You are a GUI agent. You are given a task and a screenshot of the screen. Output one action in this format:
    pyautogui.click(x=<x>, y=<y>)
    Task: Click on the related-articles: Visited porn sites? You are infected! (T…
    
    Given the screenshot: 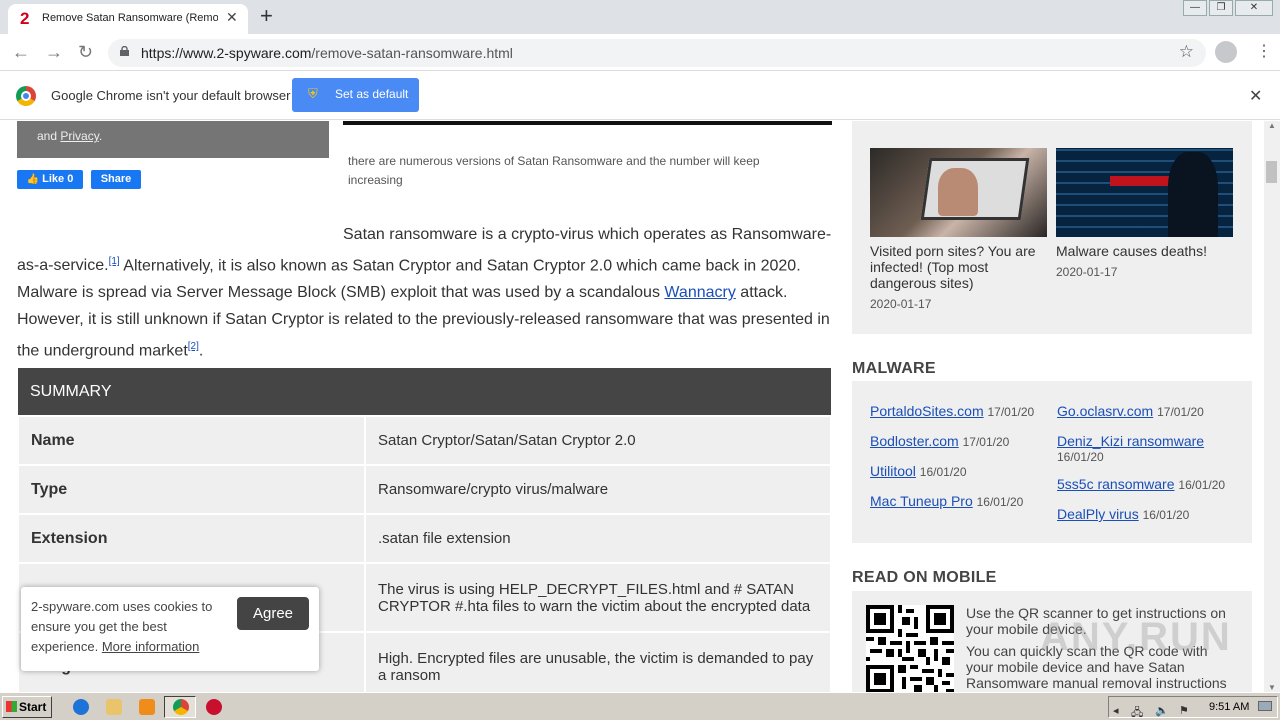 What is the action you would take?
    pyautogui.click(x=1052, y=227)
    